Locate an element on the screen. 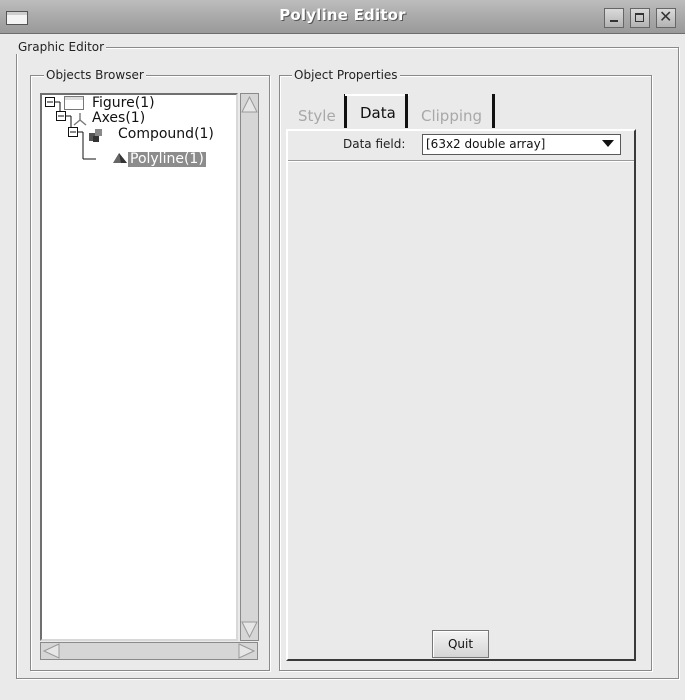 The width and height of the screenshot is (685, 700). maximize-icon is located at coordinates (640, 18).